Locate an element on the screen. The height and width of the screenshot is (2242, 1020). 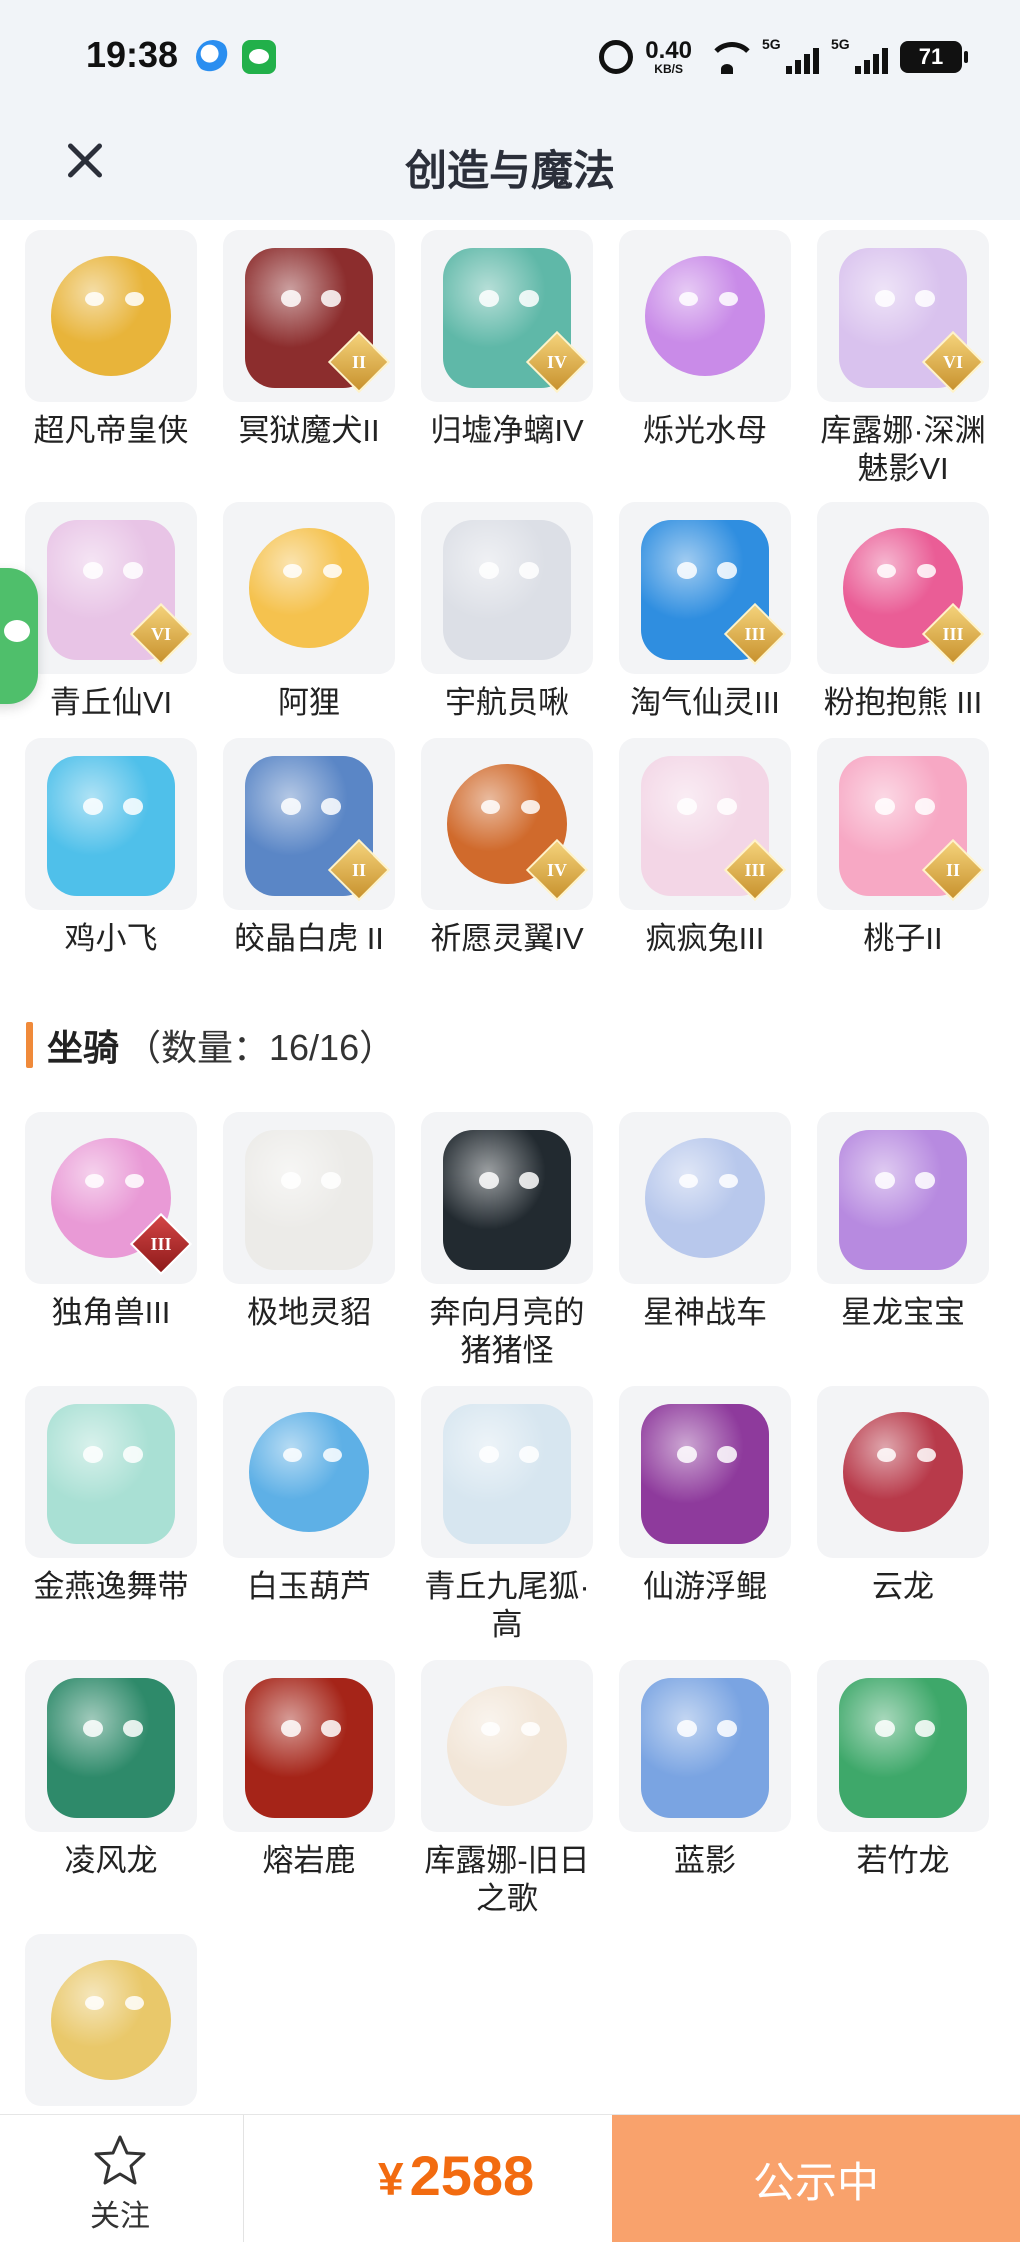
network-speed-value: 0.40 is located at coordinates (668, 50).